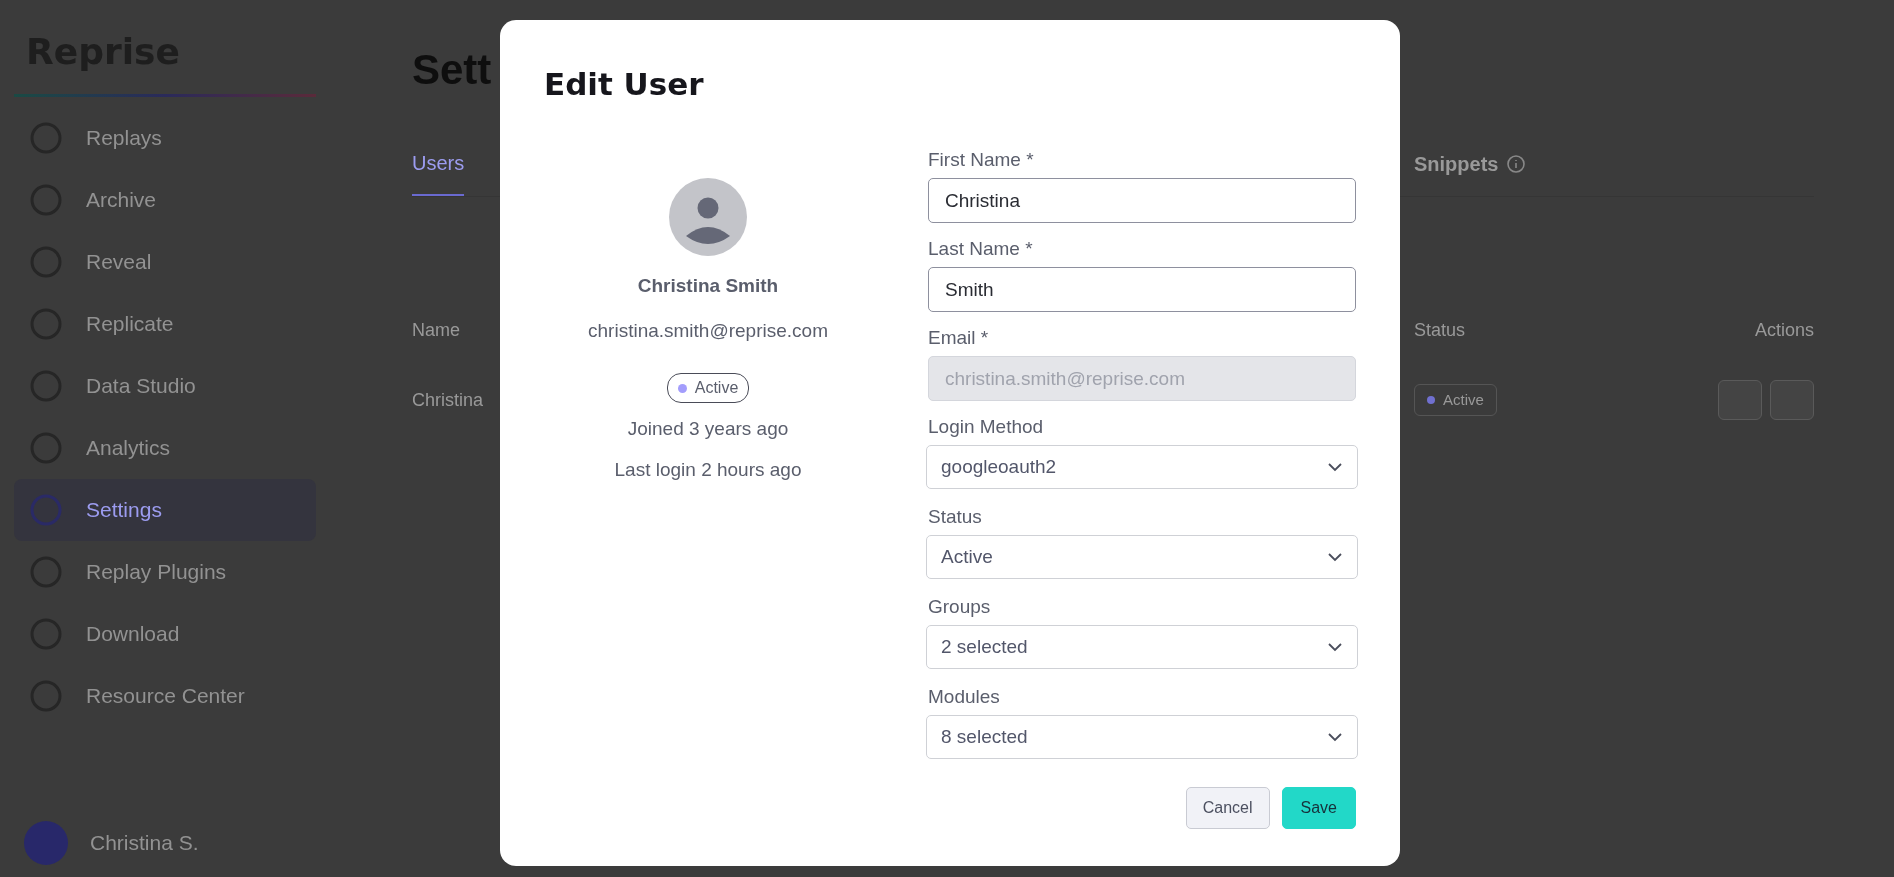 The width and height of the screenshot is (1894, 877). Describe the element at coordinates (955, 517) in the screenshot. I see `field-label: Status` at that location.